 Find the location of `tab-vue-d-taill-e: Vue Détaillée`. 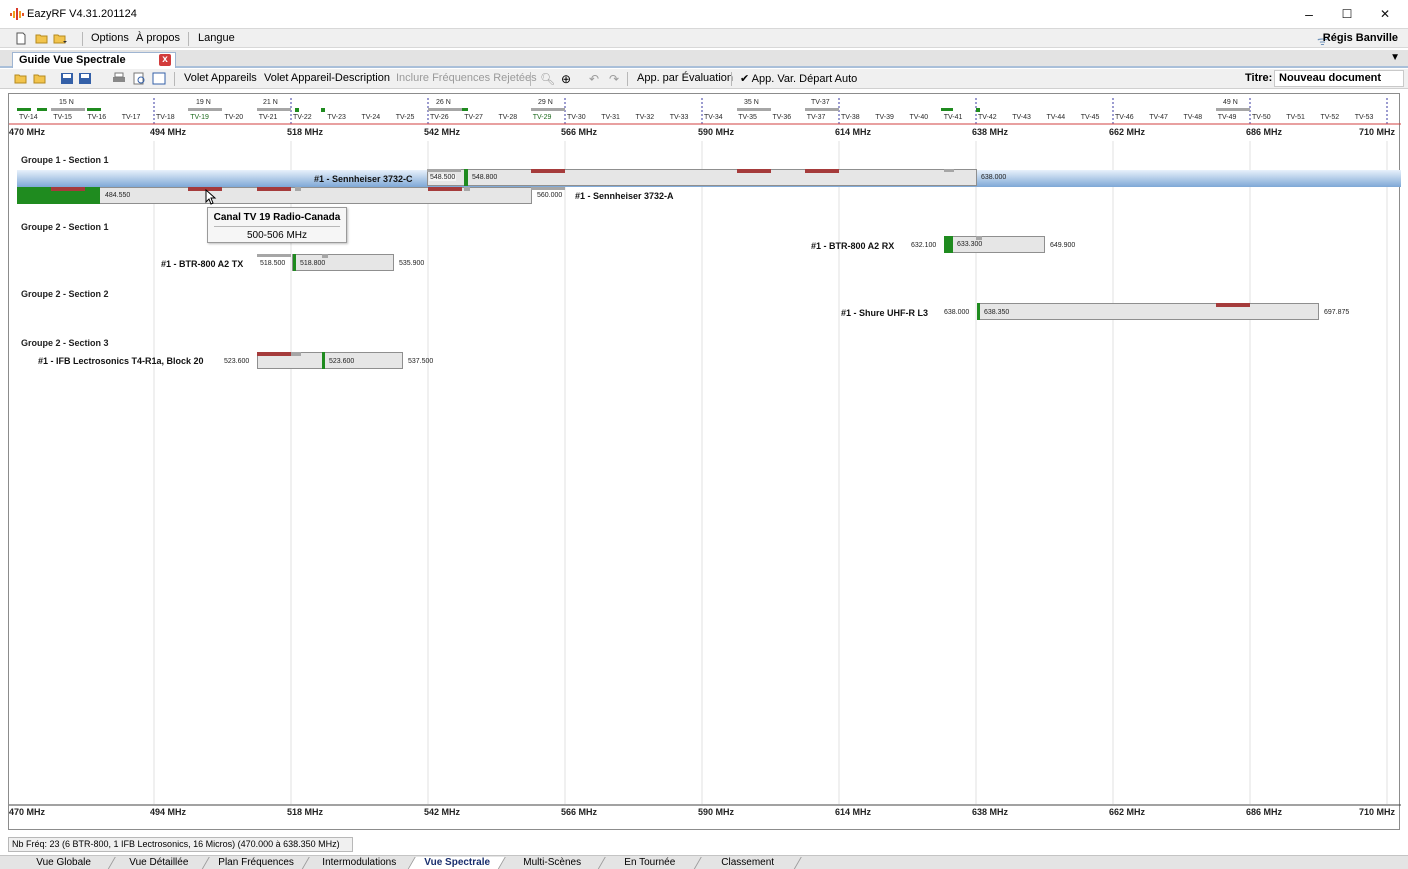

tab-vue-d-taill-e: Vue Détaillée is located at coordinates (159, 863).